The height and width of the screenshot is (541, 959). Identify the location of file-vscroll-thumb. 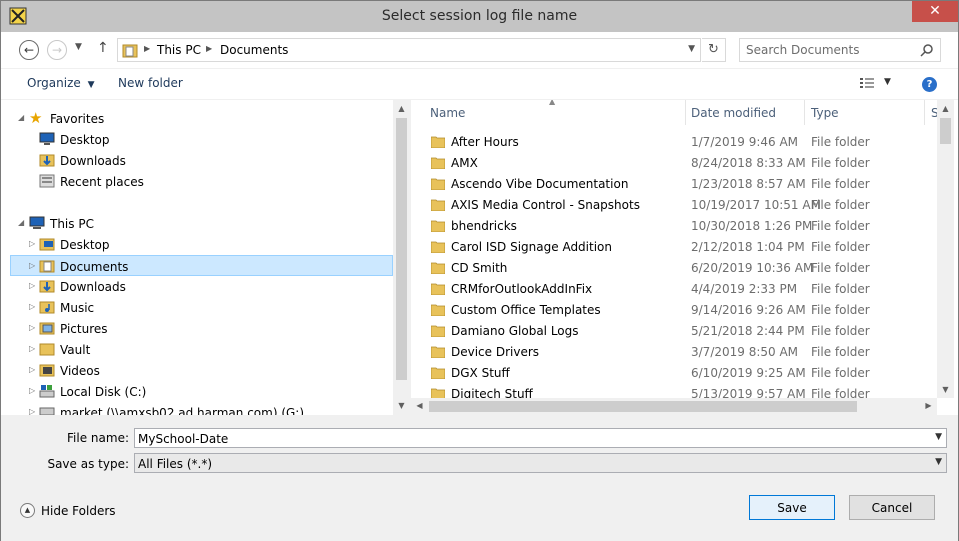
(945, 131).